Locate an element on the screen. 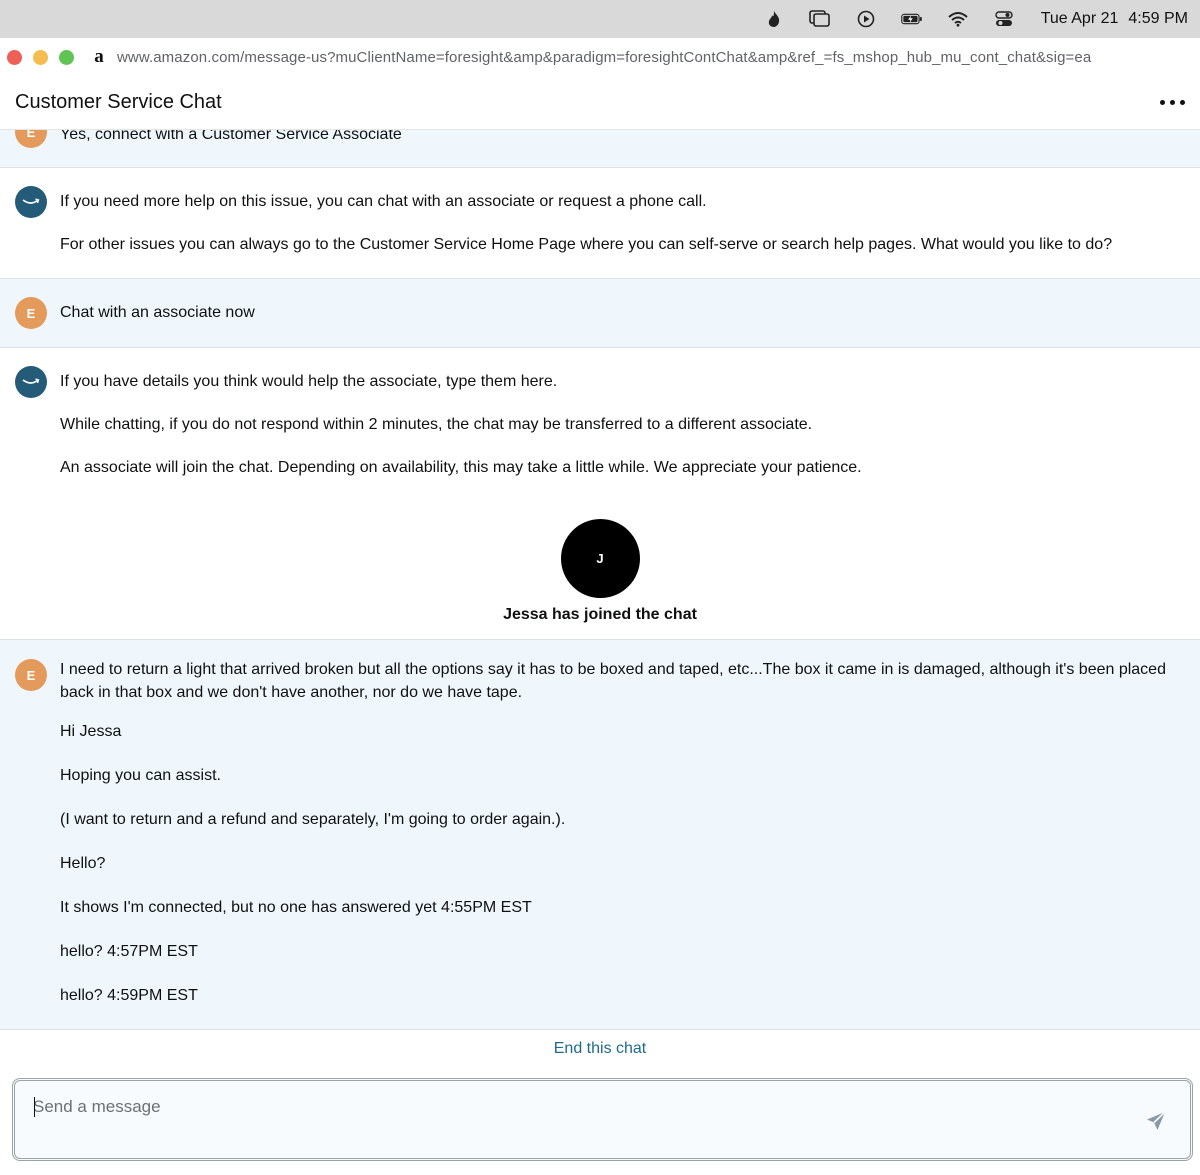 This screenshot has width=1200, height=1175. message-text: Chat with an associate now is located at coordinates (157, 312).